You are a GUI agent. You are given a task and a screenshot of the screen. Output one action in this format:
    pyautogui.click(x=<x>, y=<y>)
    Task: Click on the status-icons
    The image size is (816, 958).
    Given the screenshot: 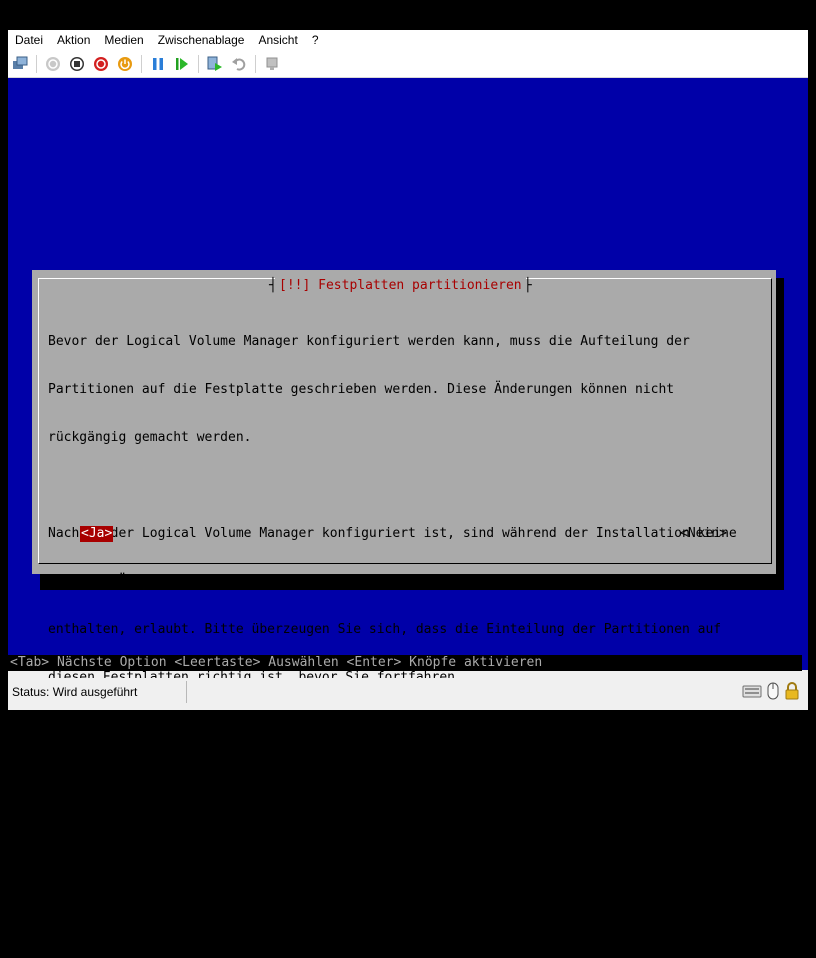 What is the action you would take?
    pyautogui.click(x=771, y=692)
    